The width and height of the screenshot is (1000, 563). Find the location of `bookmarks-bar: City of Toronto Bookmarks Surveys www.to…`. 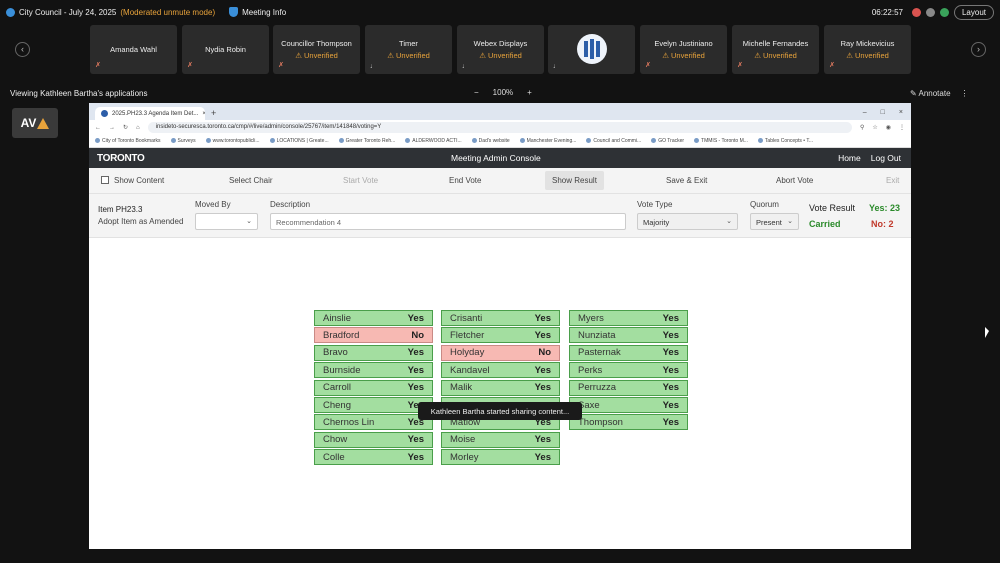

bookmarks-bar: City of Toronto Bookmarks Surveys www.to… is located at coordinates (500, 141).